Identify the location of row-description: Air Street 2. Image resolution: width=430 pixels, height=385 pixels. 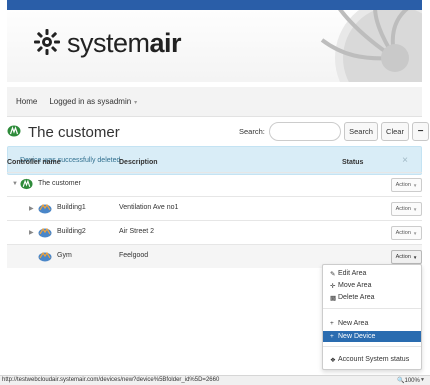
(137, 231).